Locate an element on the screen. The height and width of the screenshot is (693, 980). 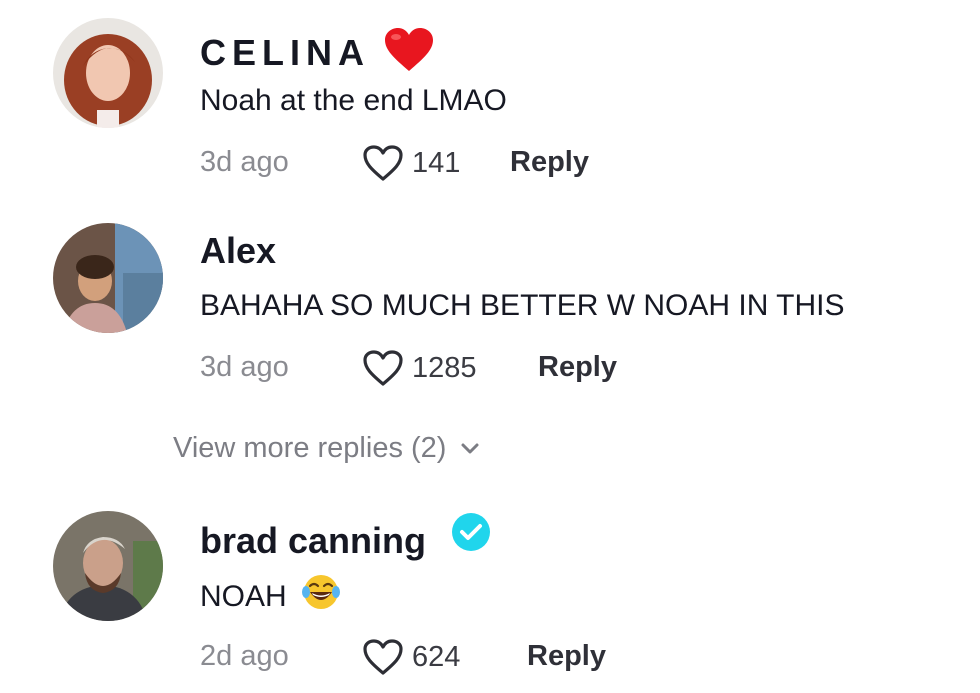
comment-text: NOAH is located at coordinates (270, 596).